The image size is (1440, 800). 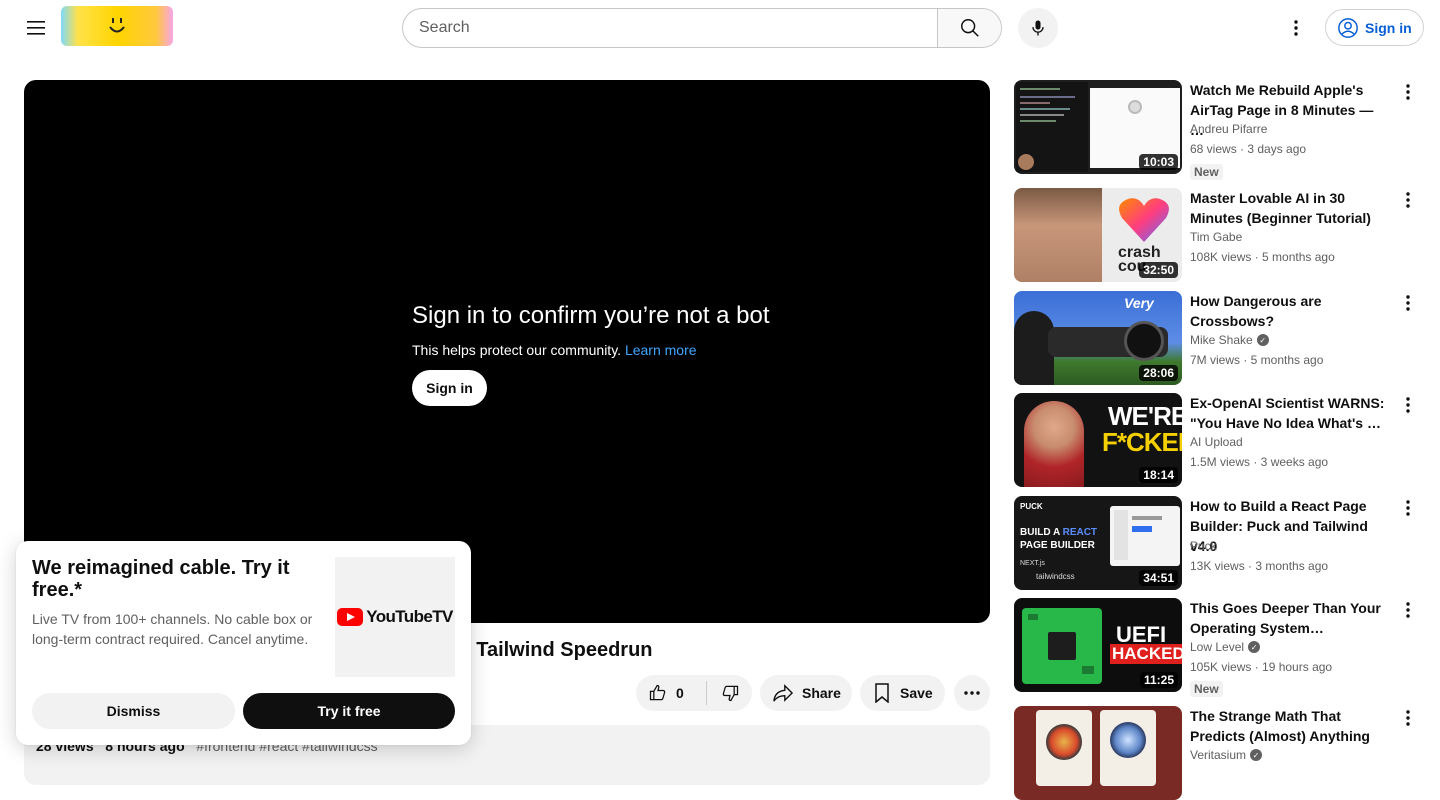 I want to click on video-thumbnail: UEFI HACKED 11:25, so click(x=1098, y=645).